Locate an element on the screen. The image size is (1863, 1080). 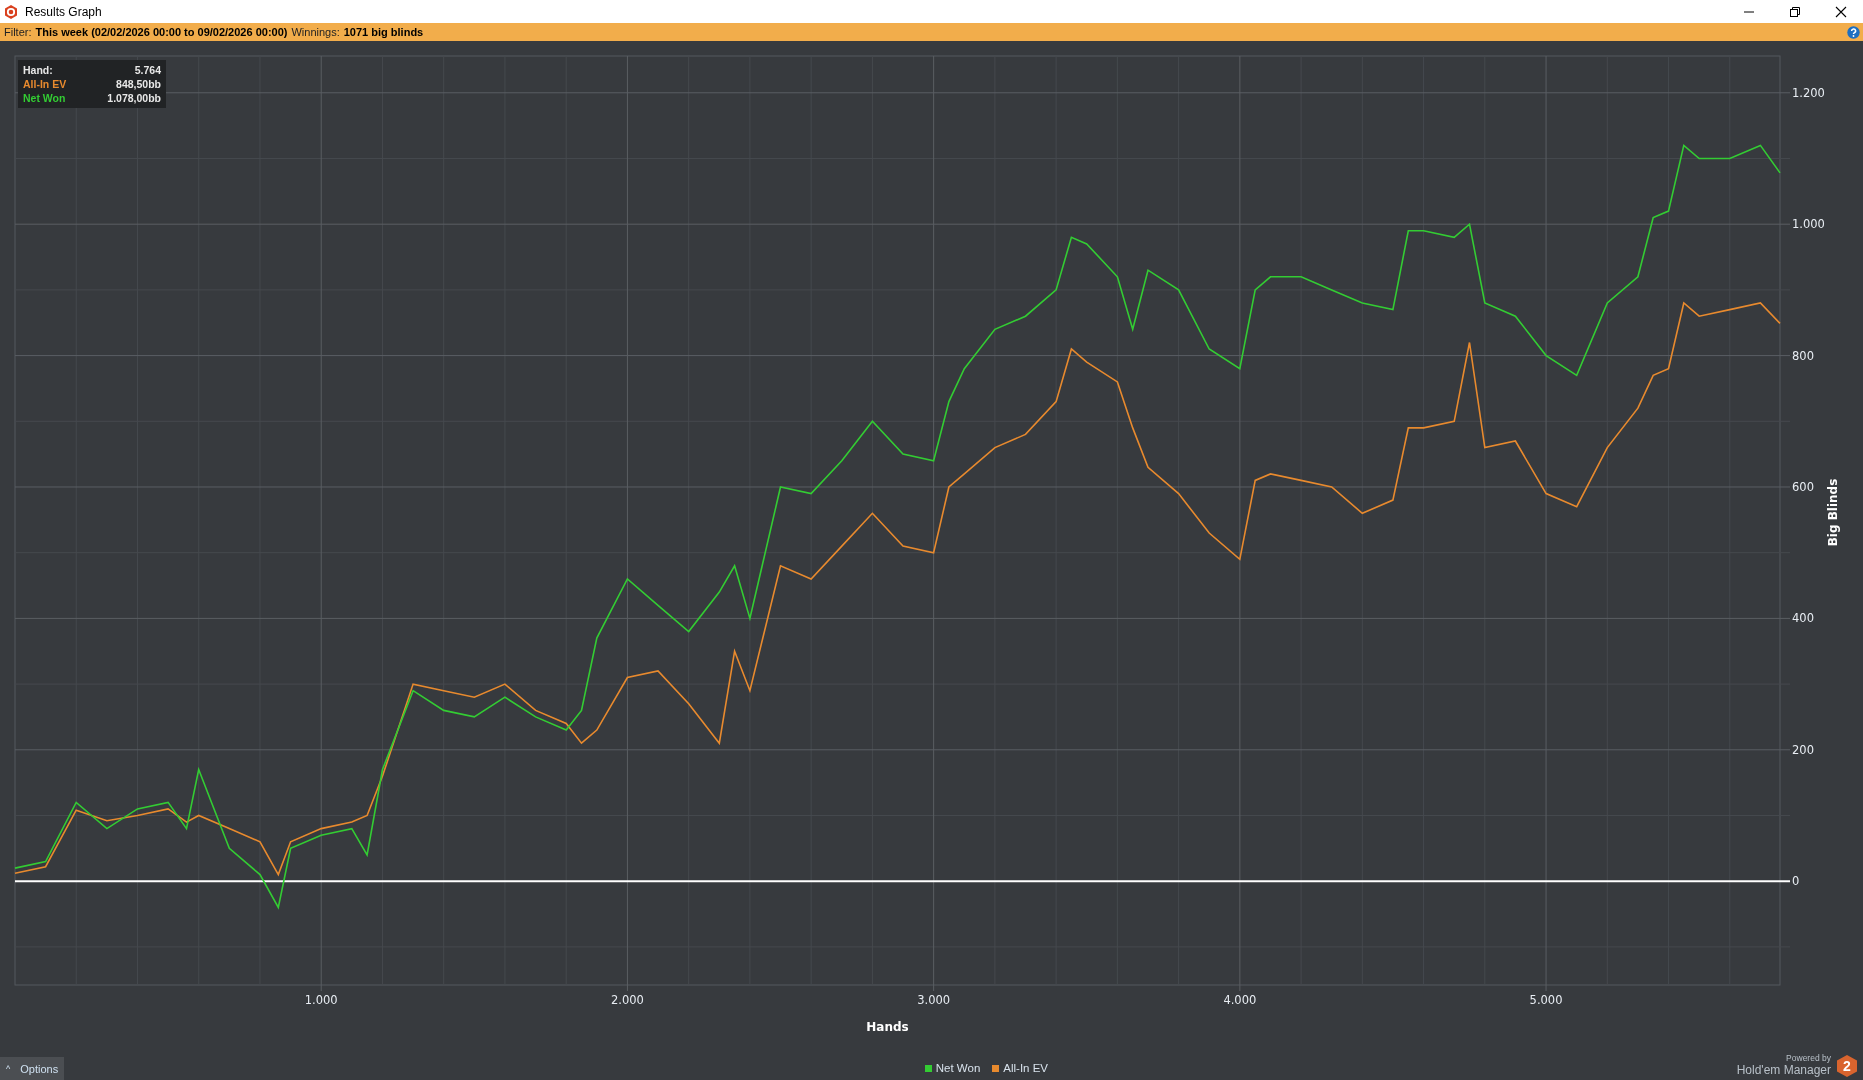
window-title: Results Graph is located at coordinates (64, 11).